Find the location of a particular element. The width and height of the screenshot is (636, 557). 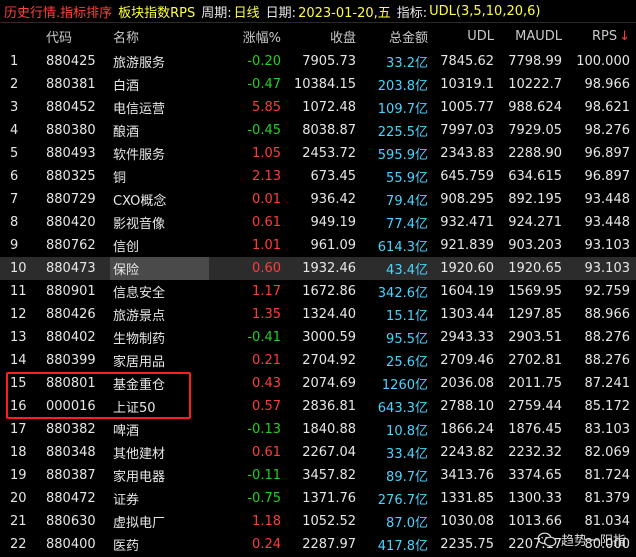

row-close: 1840.88 is located at coordinates (329, 429).